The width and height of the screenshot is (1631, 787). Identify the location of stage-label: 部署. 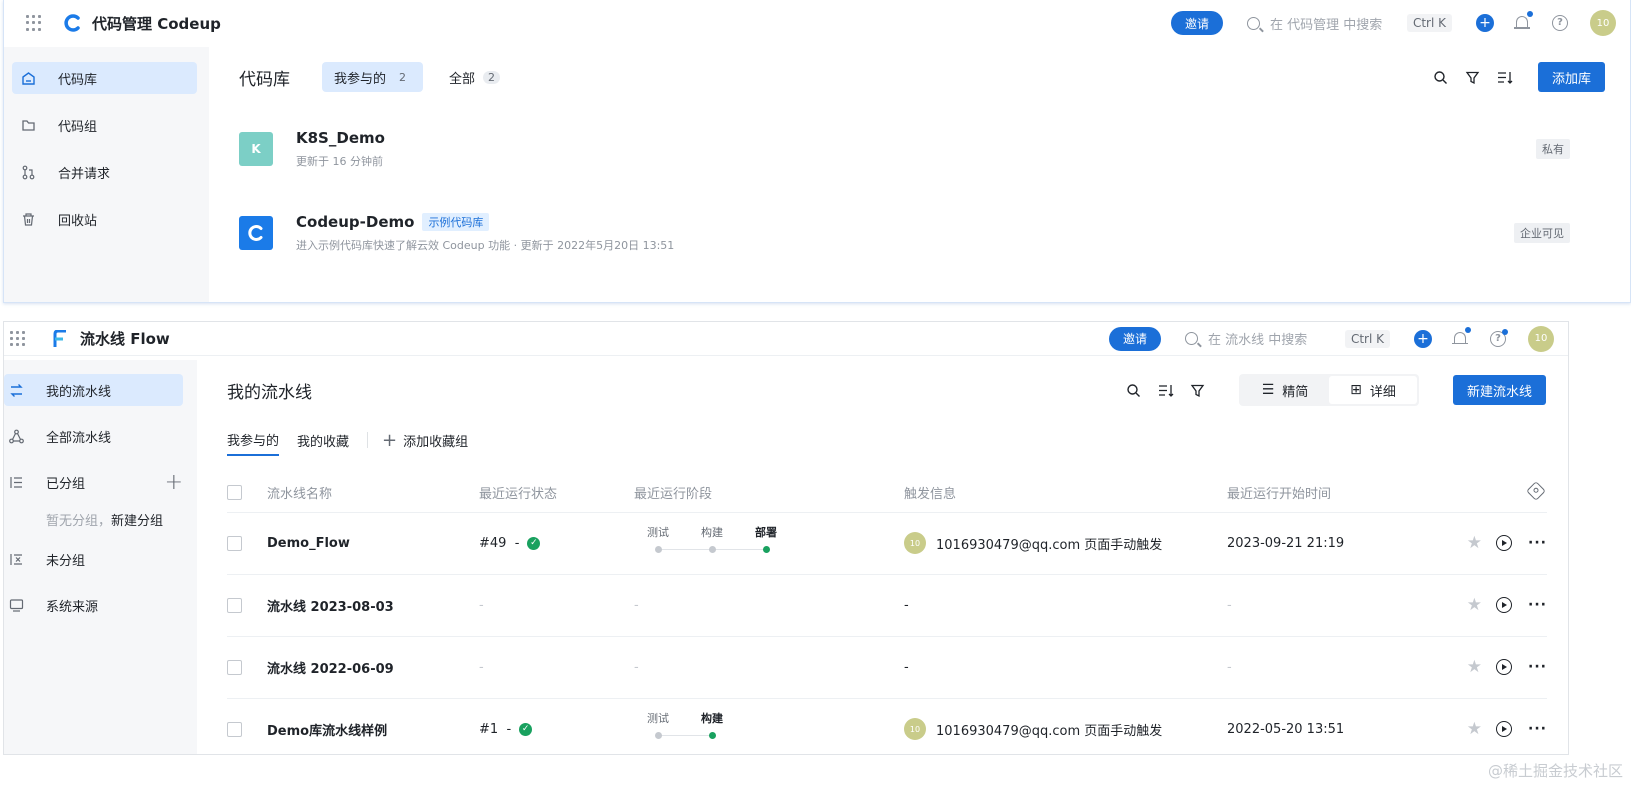
(766, 532).